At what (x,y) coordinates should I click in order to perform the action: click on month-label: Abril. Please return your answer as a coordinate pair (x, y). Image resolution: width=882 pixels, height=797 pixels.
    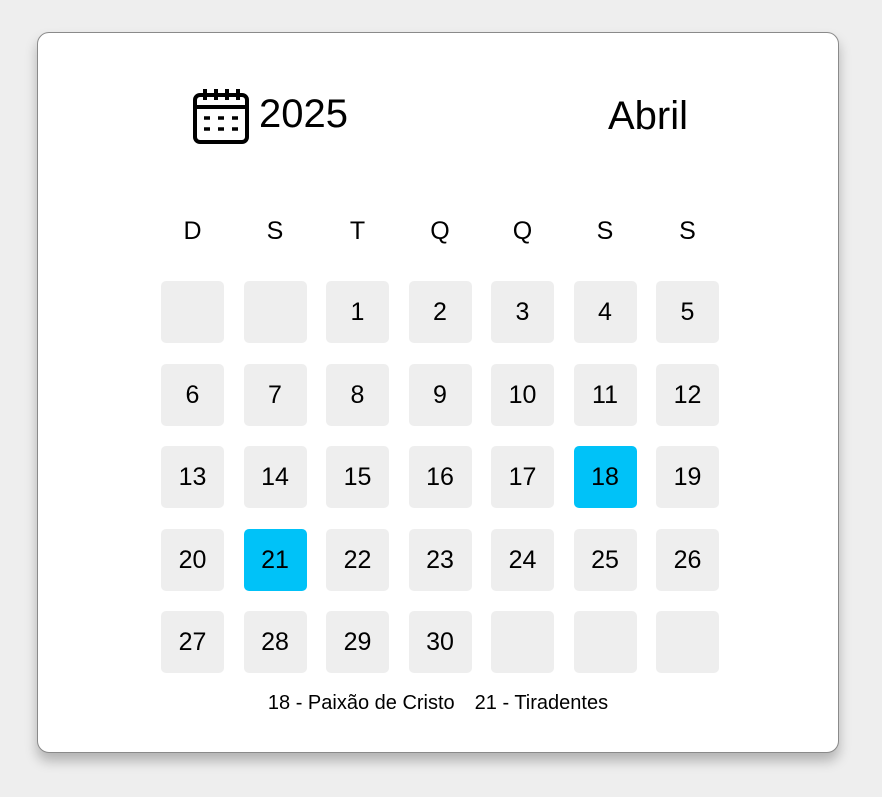
    Looking at the image, I should click on (647, 116).